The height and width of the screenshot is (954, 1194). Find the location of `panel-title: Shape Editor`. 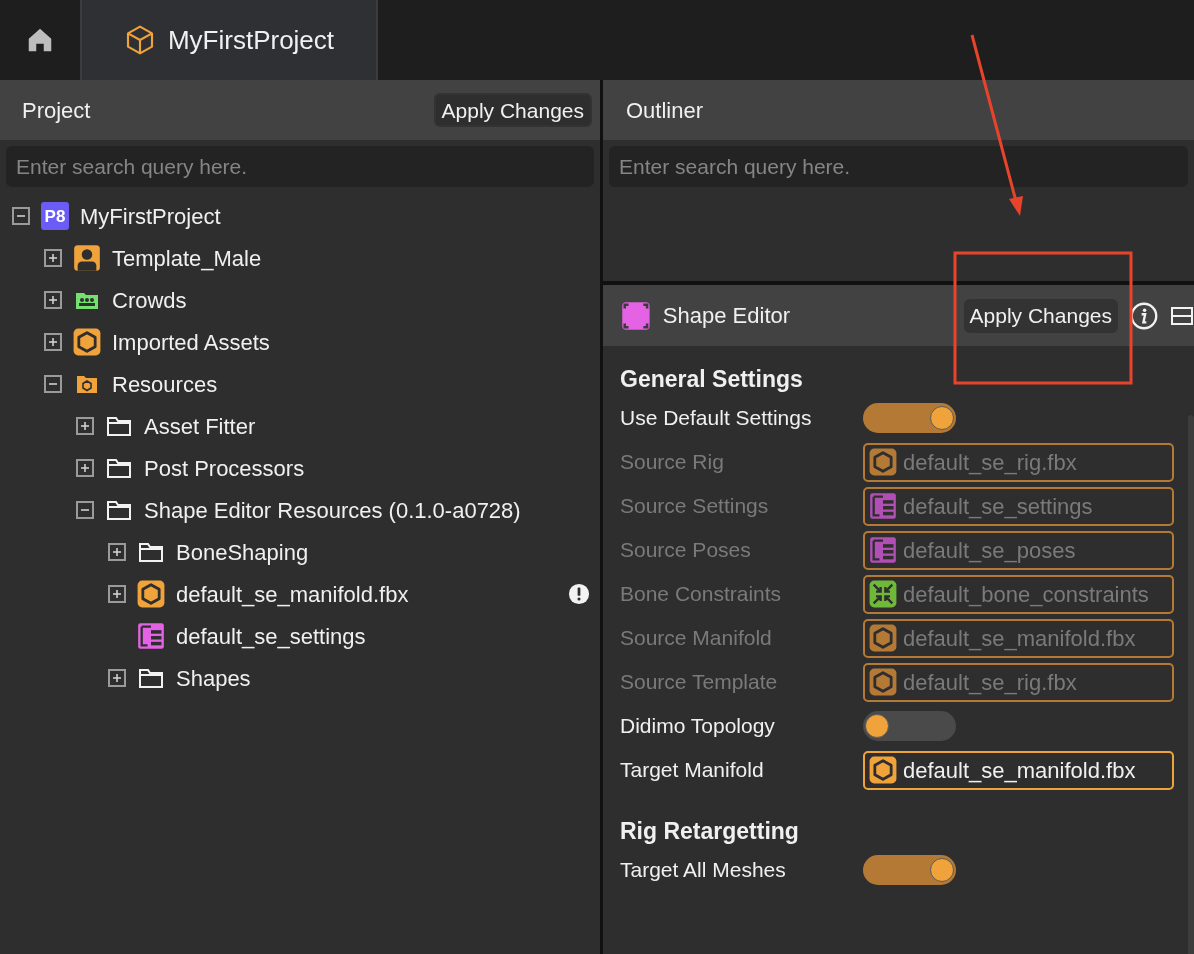

panel-title: Shape Editor is located at coordinates (727, 316).